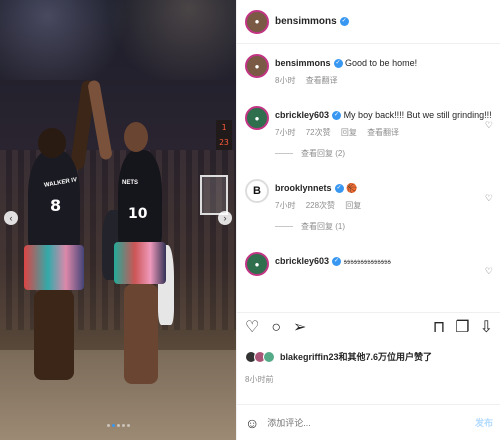 This screenshot has height=440, width=500. What do you see at coordinates (368, 327) in the screenshot?
I see `post-actions: ♡ ○ ➢ ⊓ ❐ ⇩` at bounding box center [368, 327].